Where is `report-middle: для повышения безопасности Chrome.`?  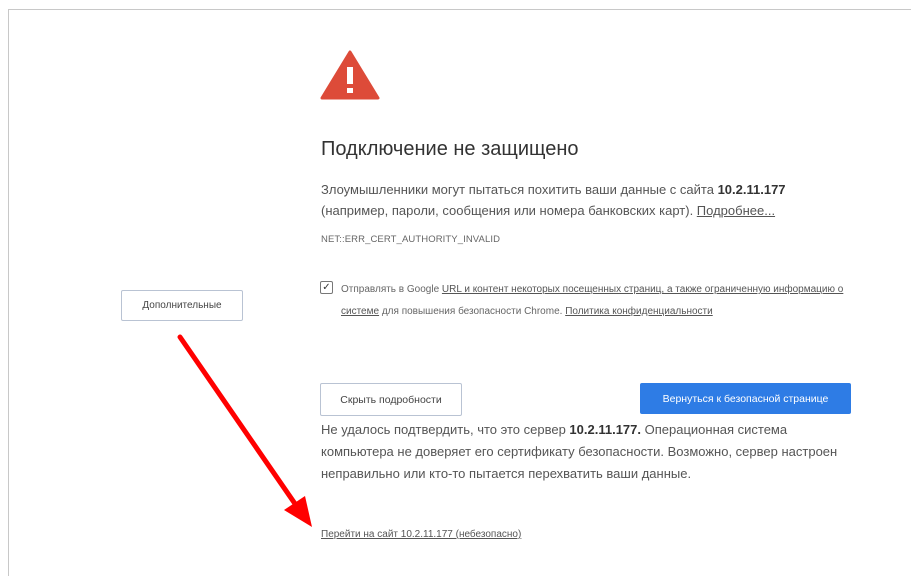
report-middle: для повышения безопасности Chrome. is located at coordinates (472, 311).